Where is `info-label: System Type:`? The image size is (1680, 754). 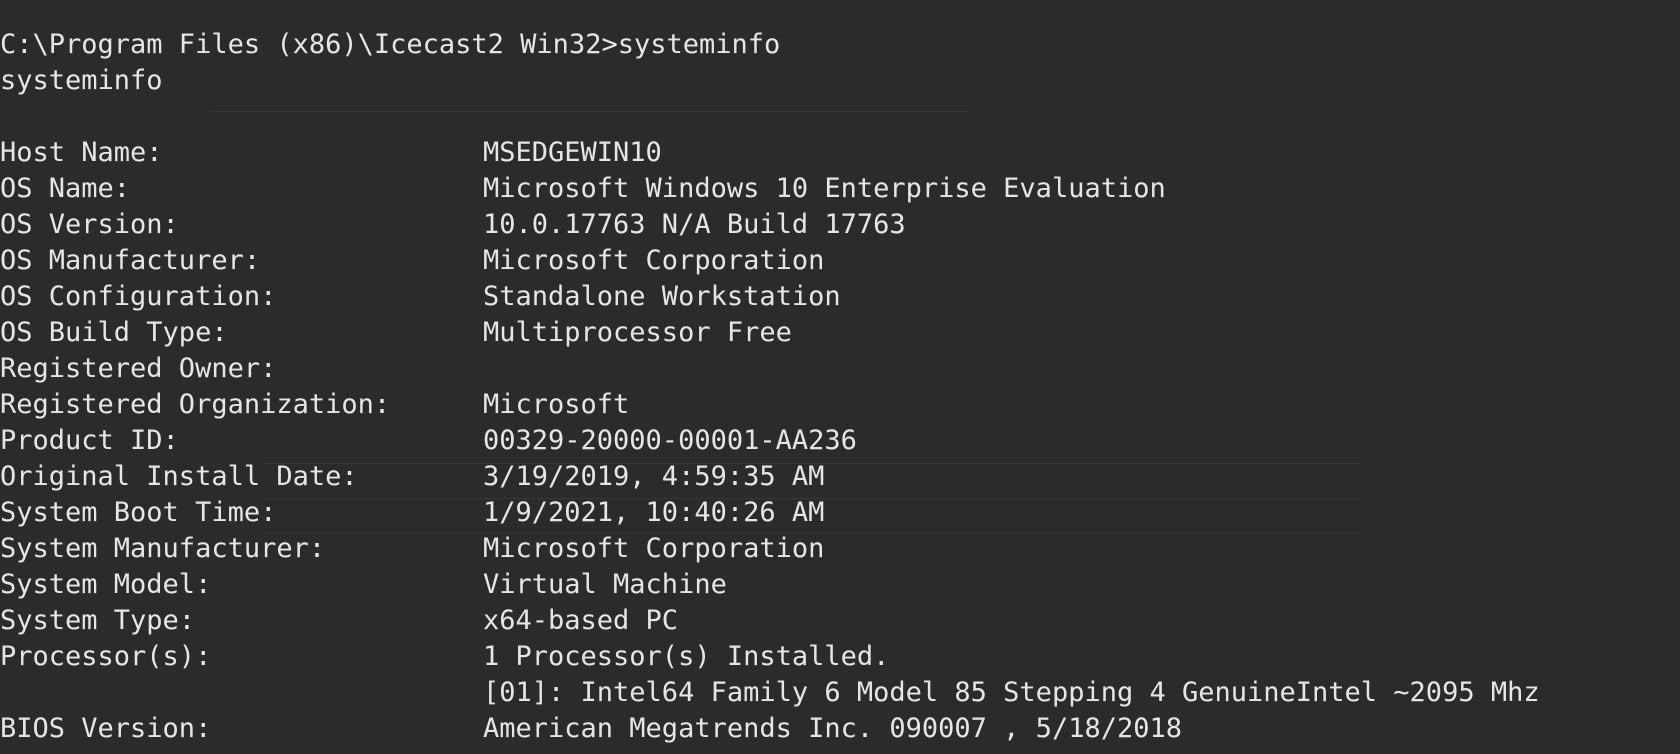 info-label: System Type: is located at coordinates (98, 620).